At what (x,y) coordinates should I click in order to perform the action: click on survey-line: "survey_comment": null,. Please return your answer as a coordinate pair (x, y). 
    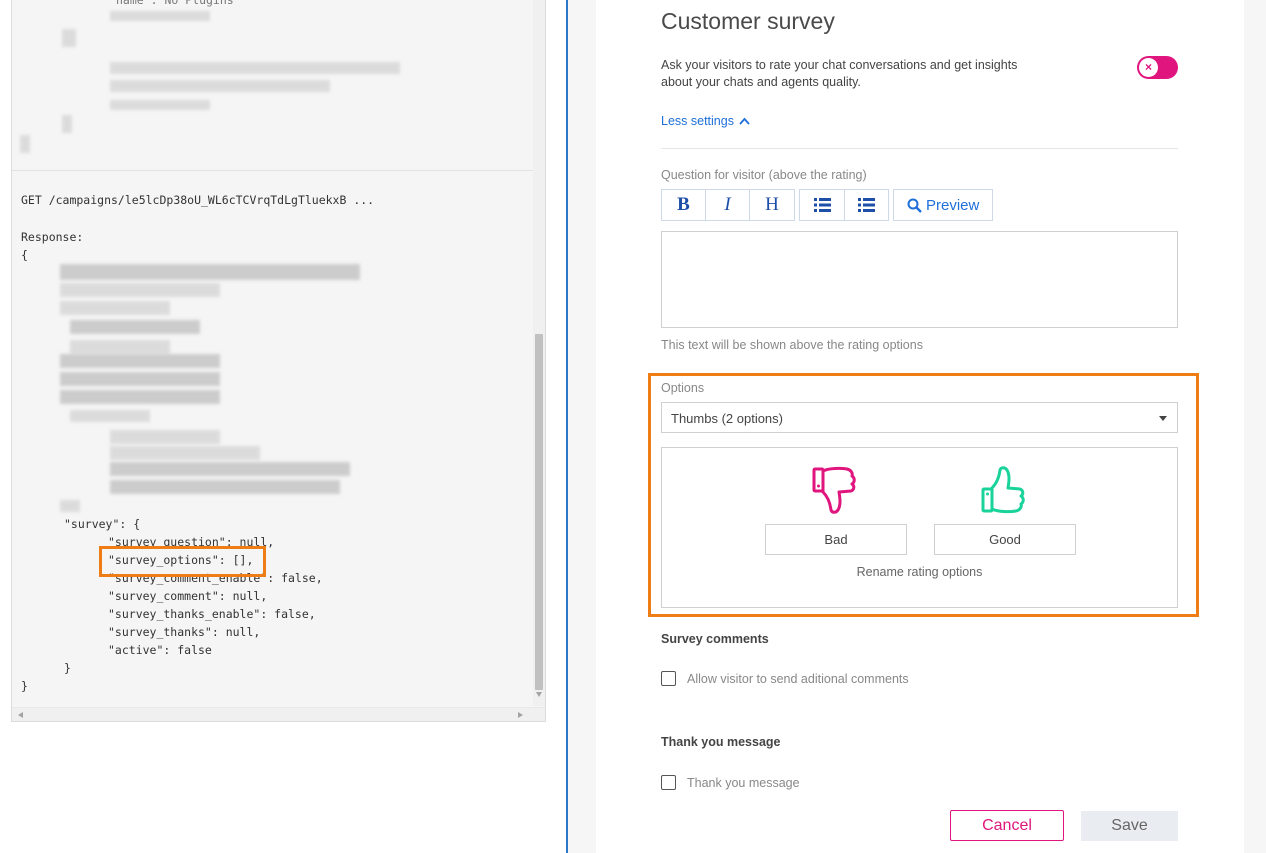
    Looking at the image, I should click on (188, 596).